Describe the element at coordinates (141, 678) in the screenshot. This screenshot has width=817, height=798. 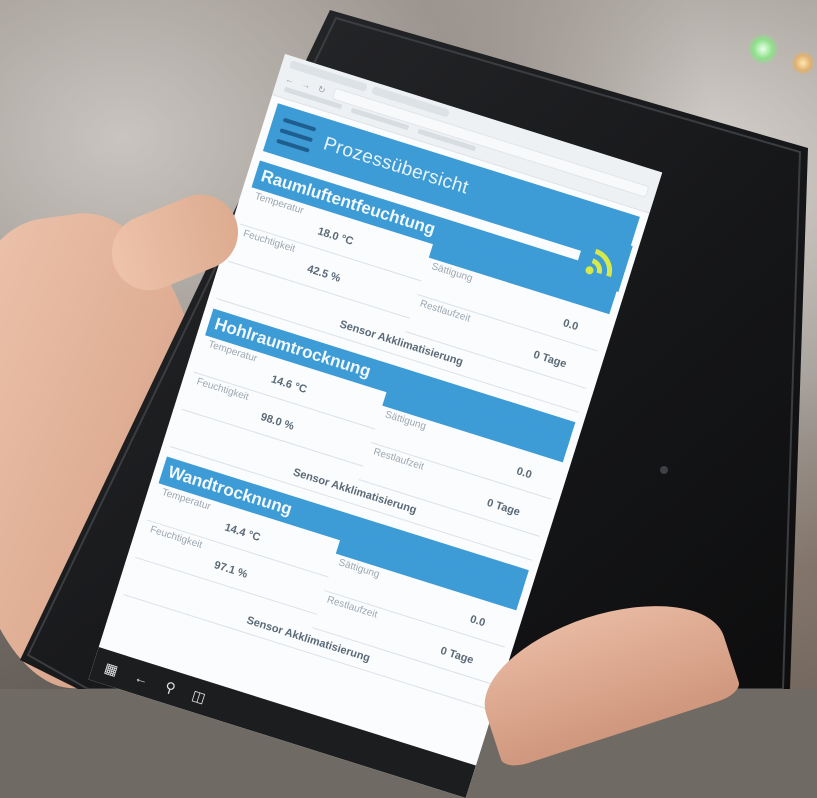
I see `back-arrow-icon: ←` at that location.